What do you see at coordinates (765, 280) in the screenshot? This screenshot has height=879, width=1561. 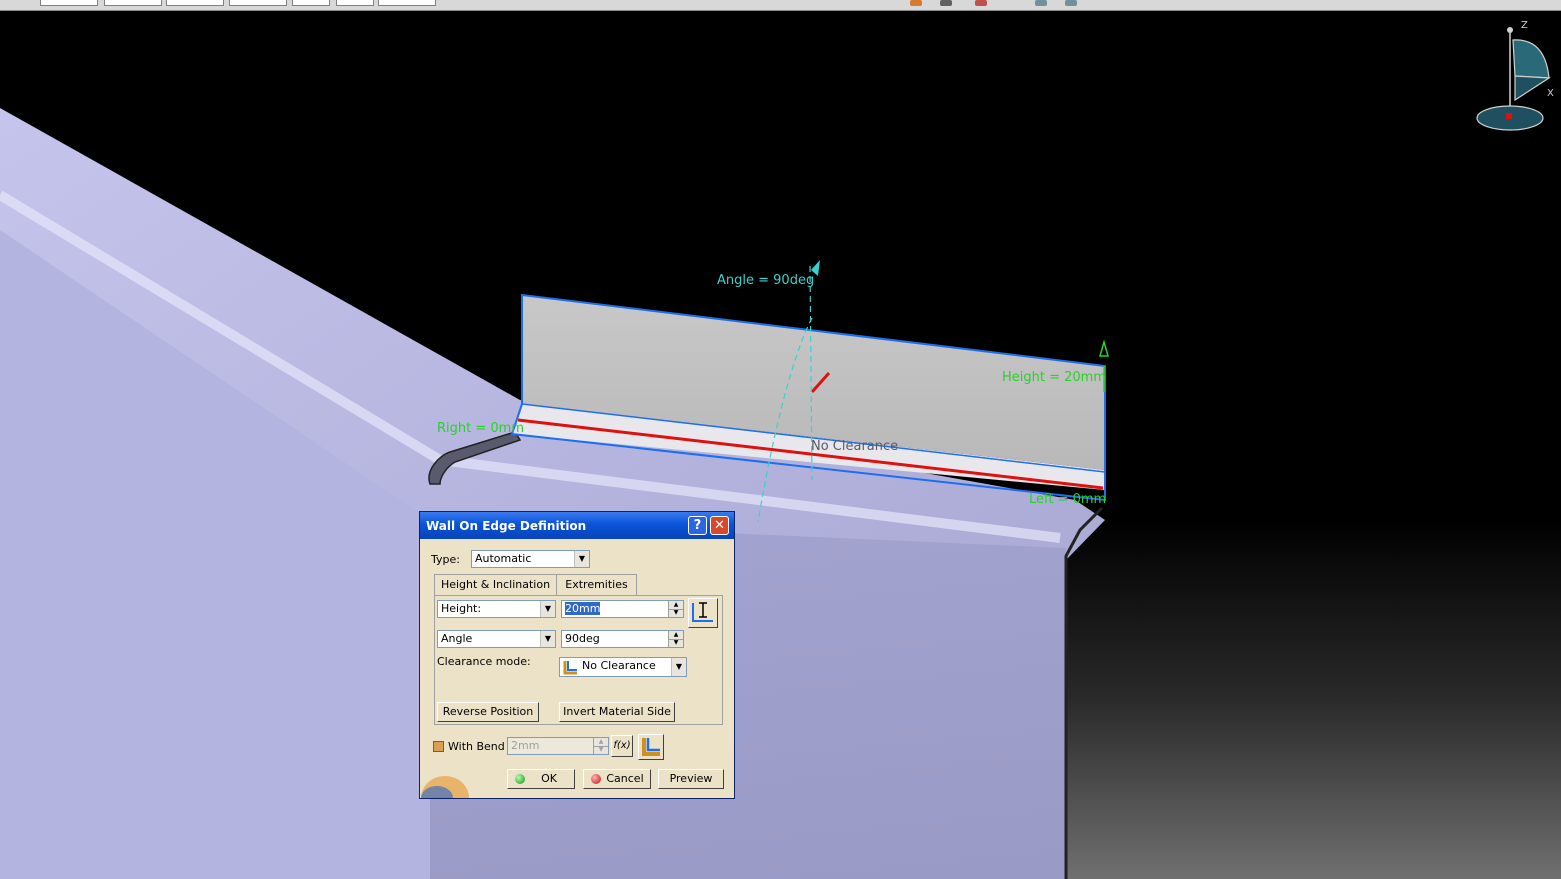 I see `angle-dimension-label: Angle = 90deg` at bounding box center [765, 280].